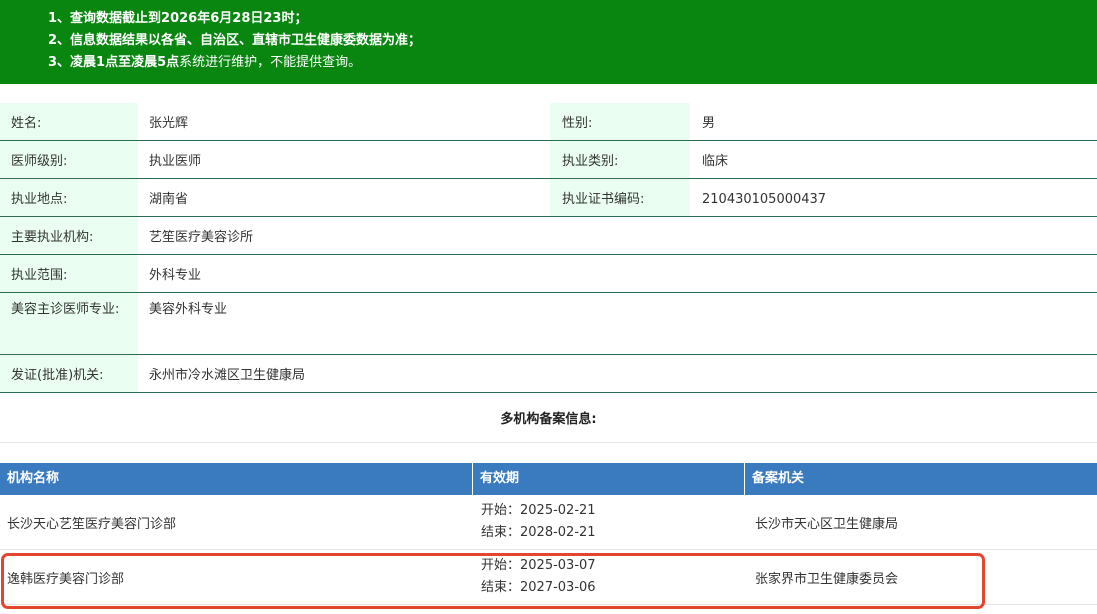 The image size is (1097, 614). Describe the element at coordinates (69, 197) in the screenshot. I see `location-label: 执业地点:` at that location.